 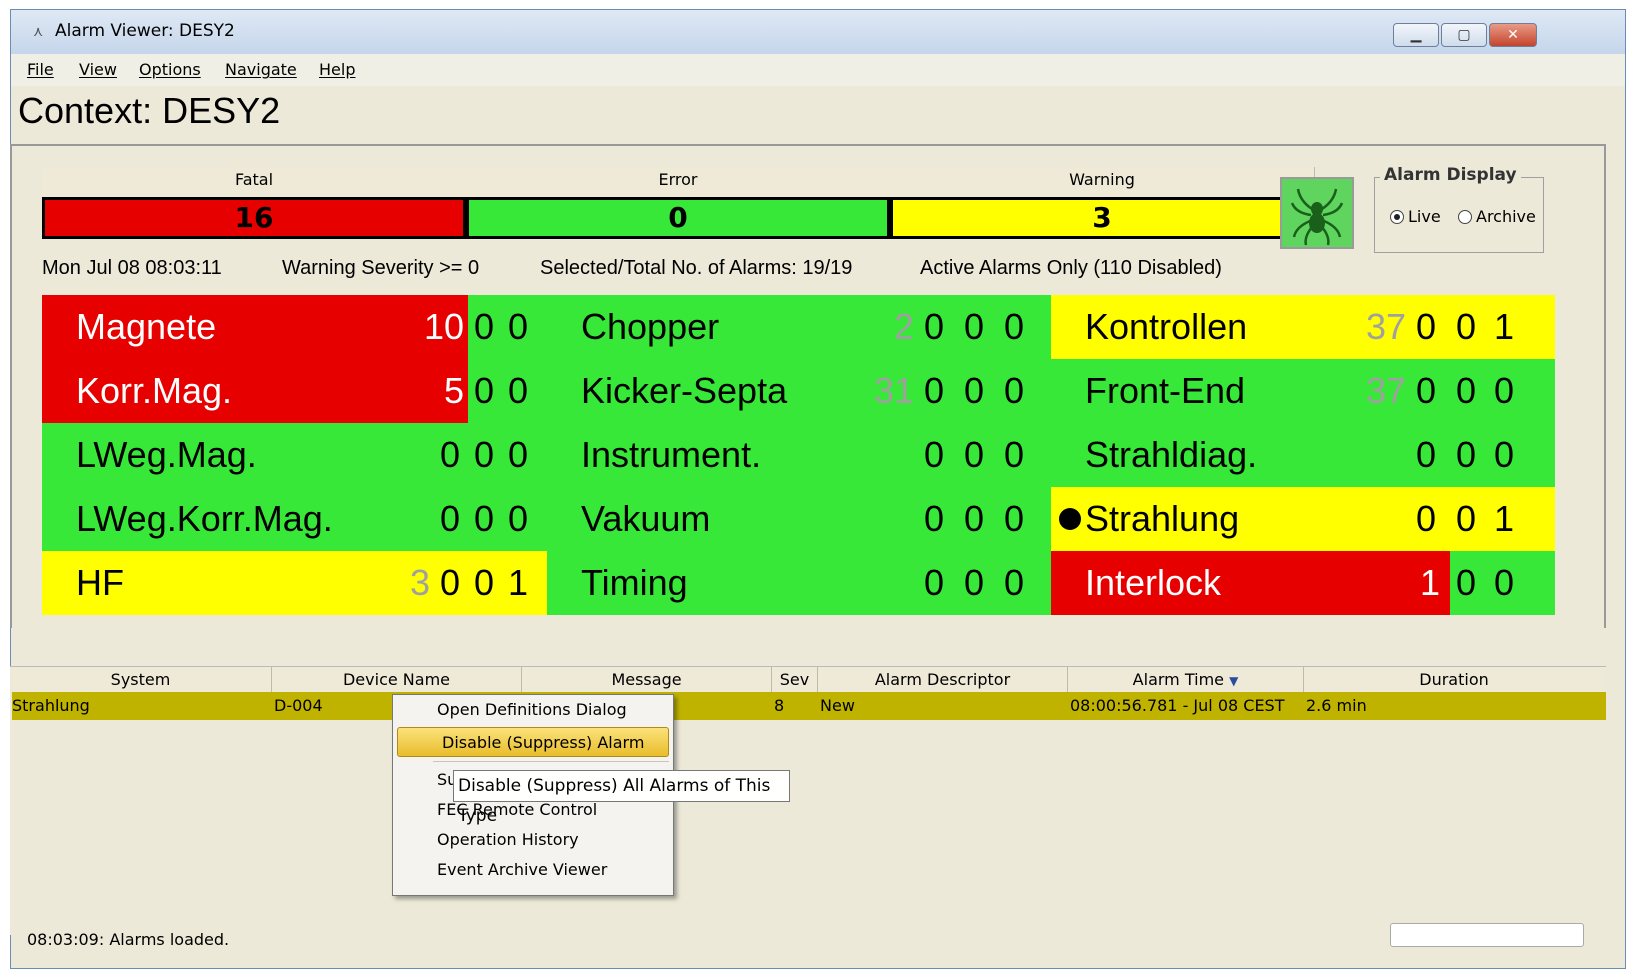 What do you see at coordinates (1464, 35) in the screenshot?
I see `maximize-button: ▢` at bounding box center [1464, 35].